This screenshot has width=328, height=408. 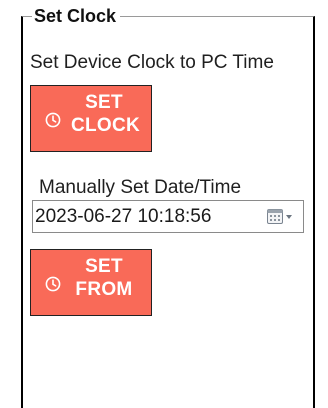 I want to click on set-from-button: SET FROM, so click(x=91, y=282).